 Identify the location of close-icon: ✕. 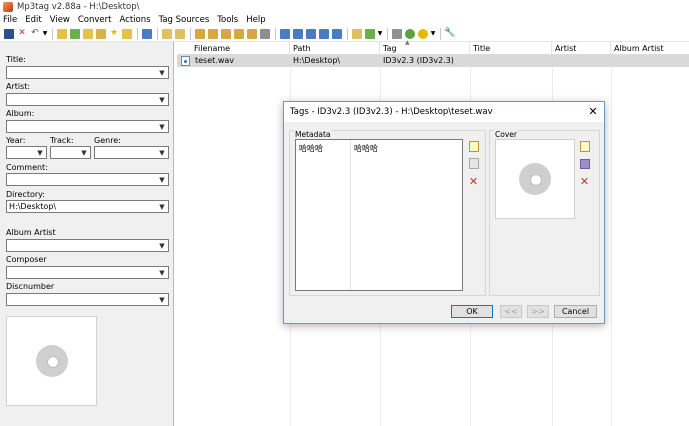
(593, 112).